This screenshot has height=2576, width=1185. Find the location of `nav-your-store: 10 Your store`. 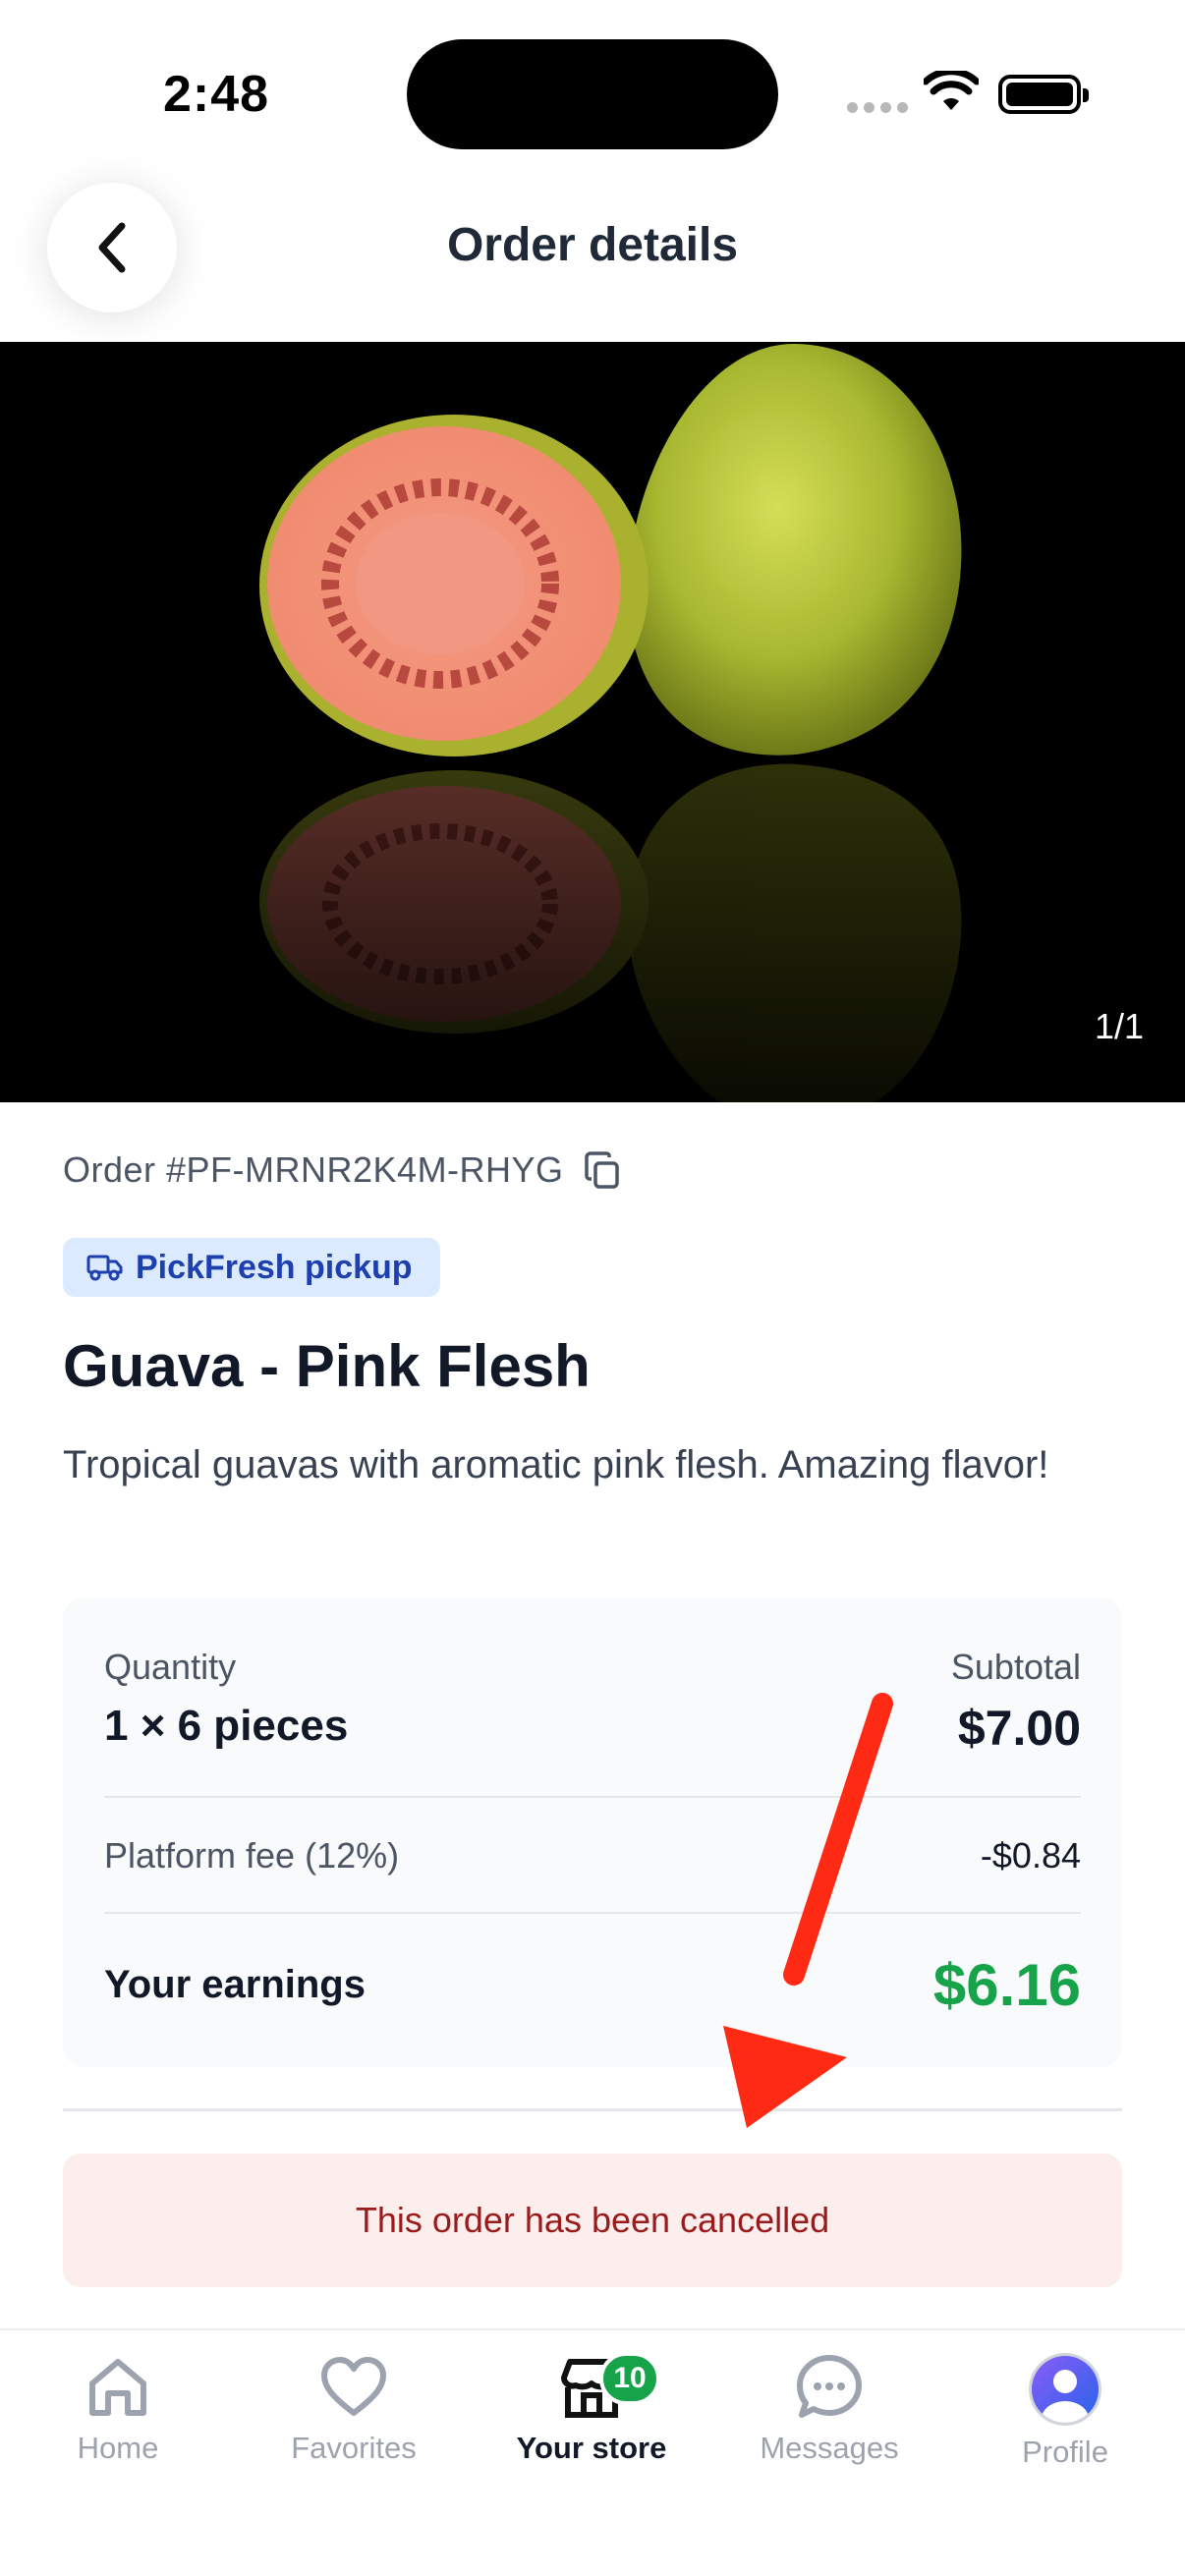

nav-your-store: 10 Your store is located at coordinates (592, 2409).